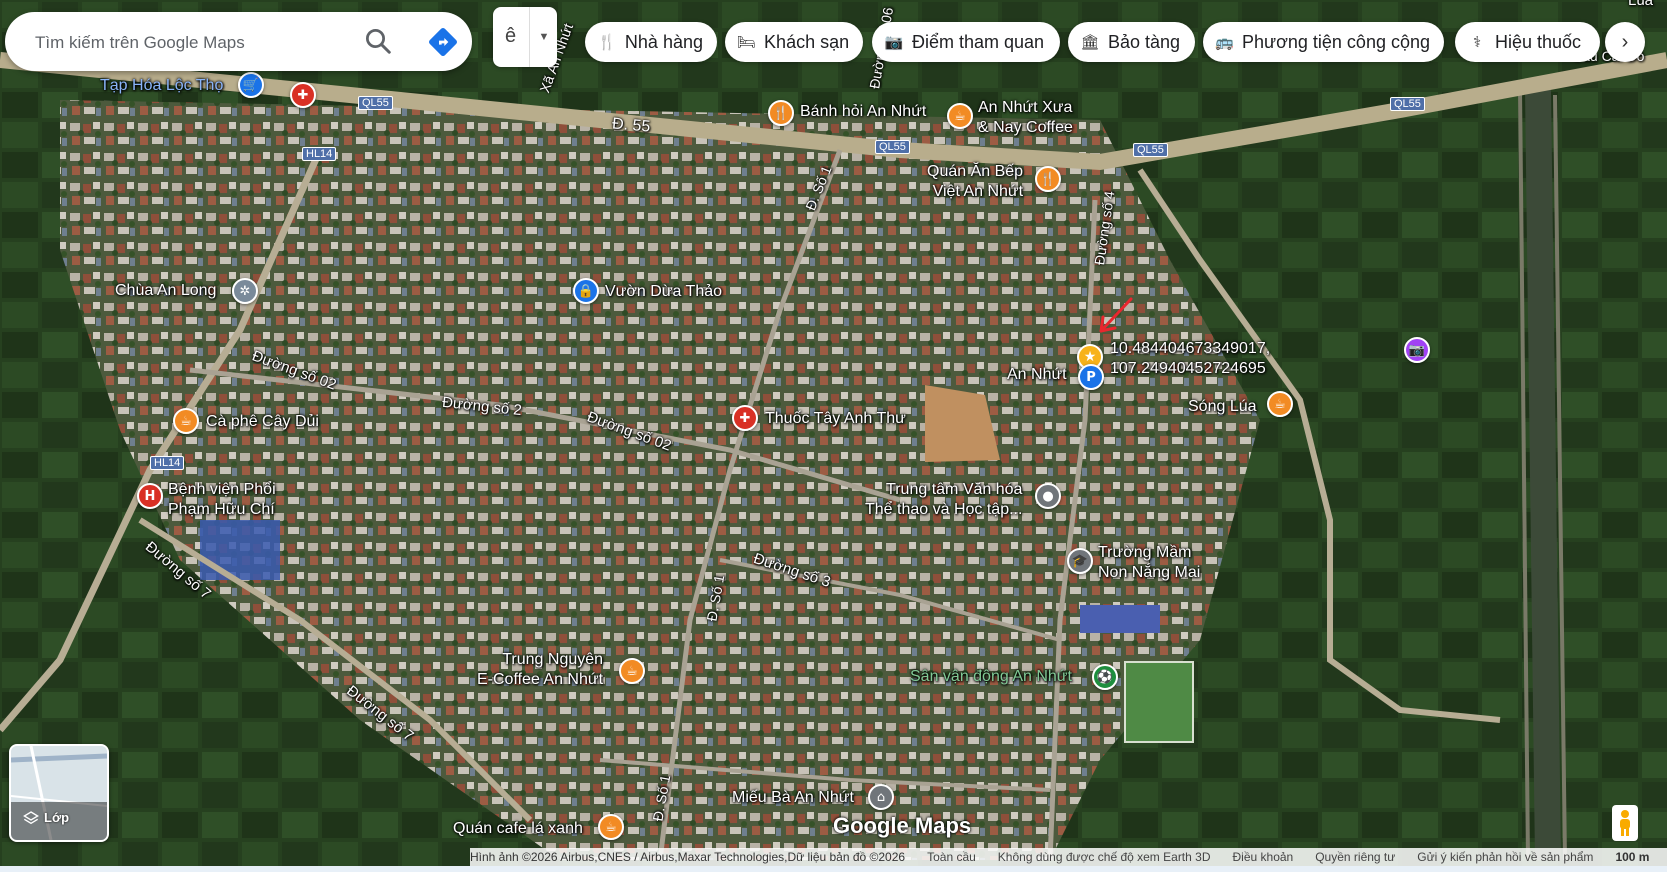  I want to click on input-tools-selector: ê ▼, so click(525, 37).